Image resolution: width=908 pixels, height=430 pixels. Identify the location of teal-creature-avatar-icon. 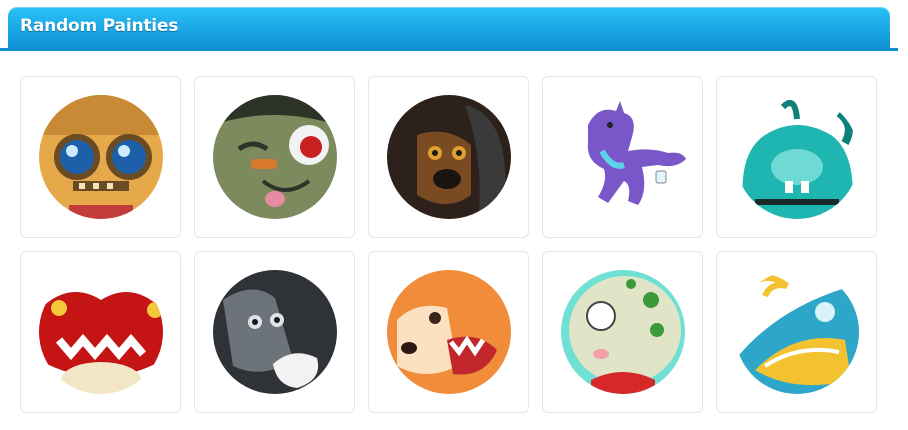
(796, 157).